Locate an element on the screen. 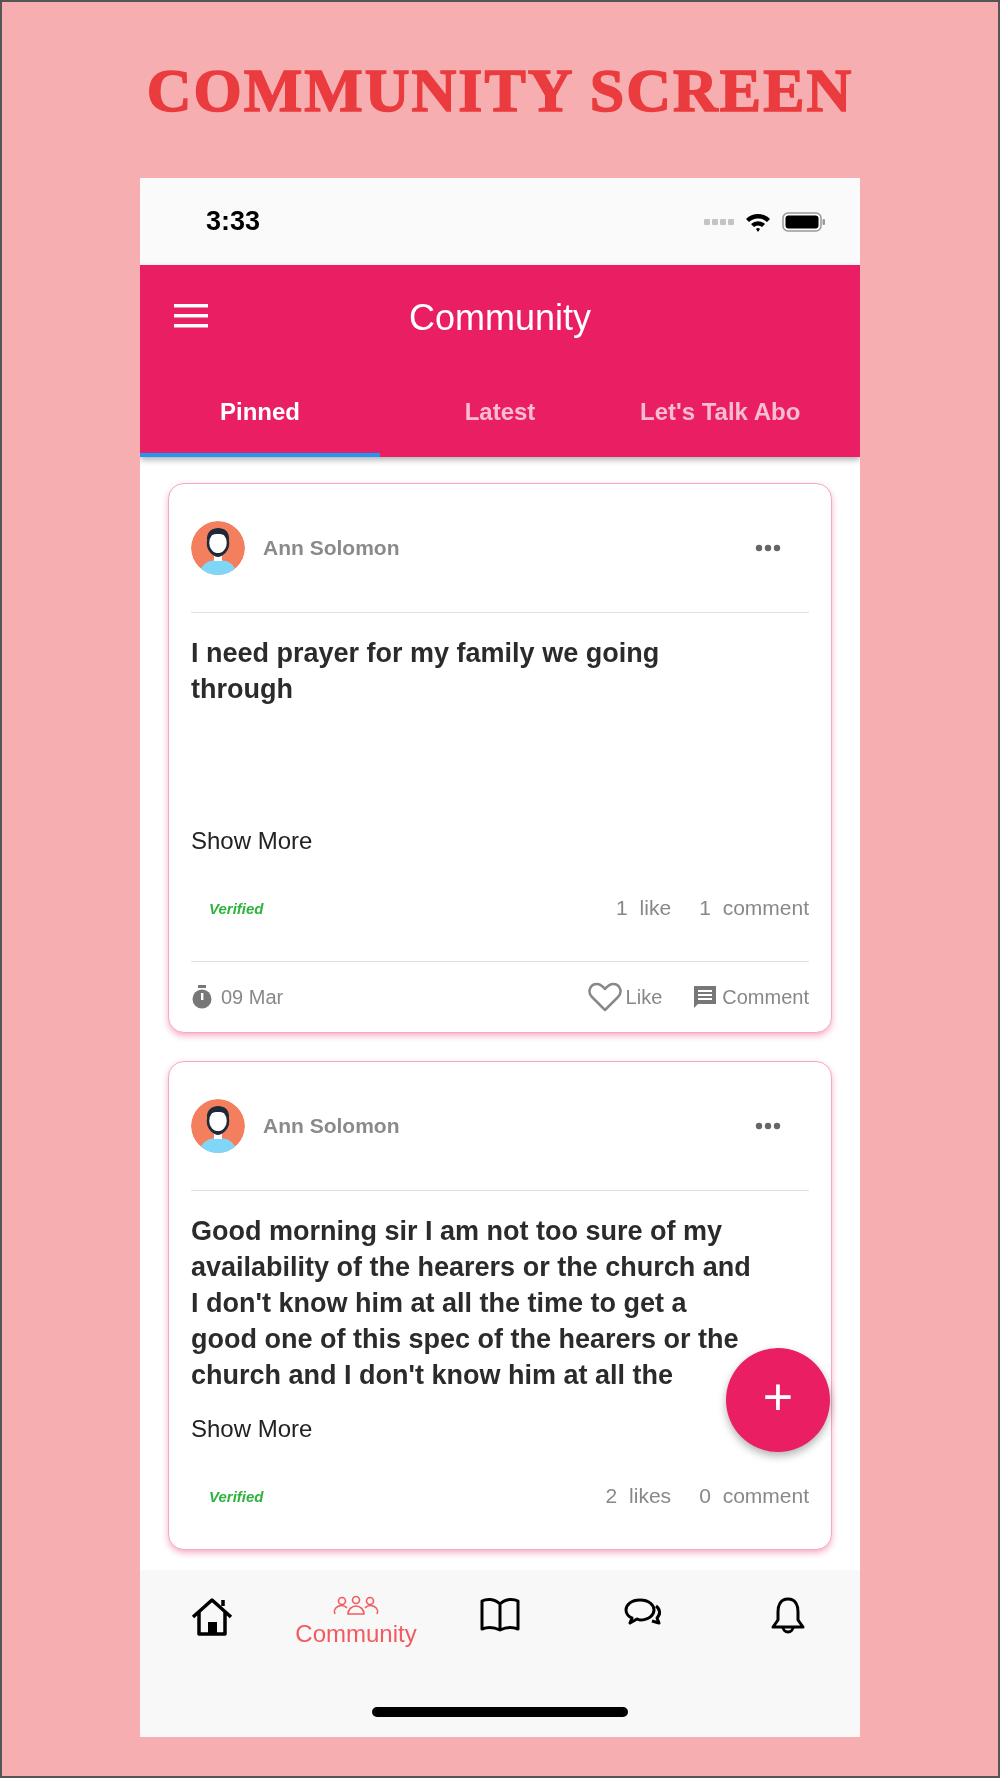  status-time: 3:33 is located at coordinates (234, 221).